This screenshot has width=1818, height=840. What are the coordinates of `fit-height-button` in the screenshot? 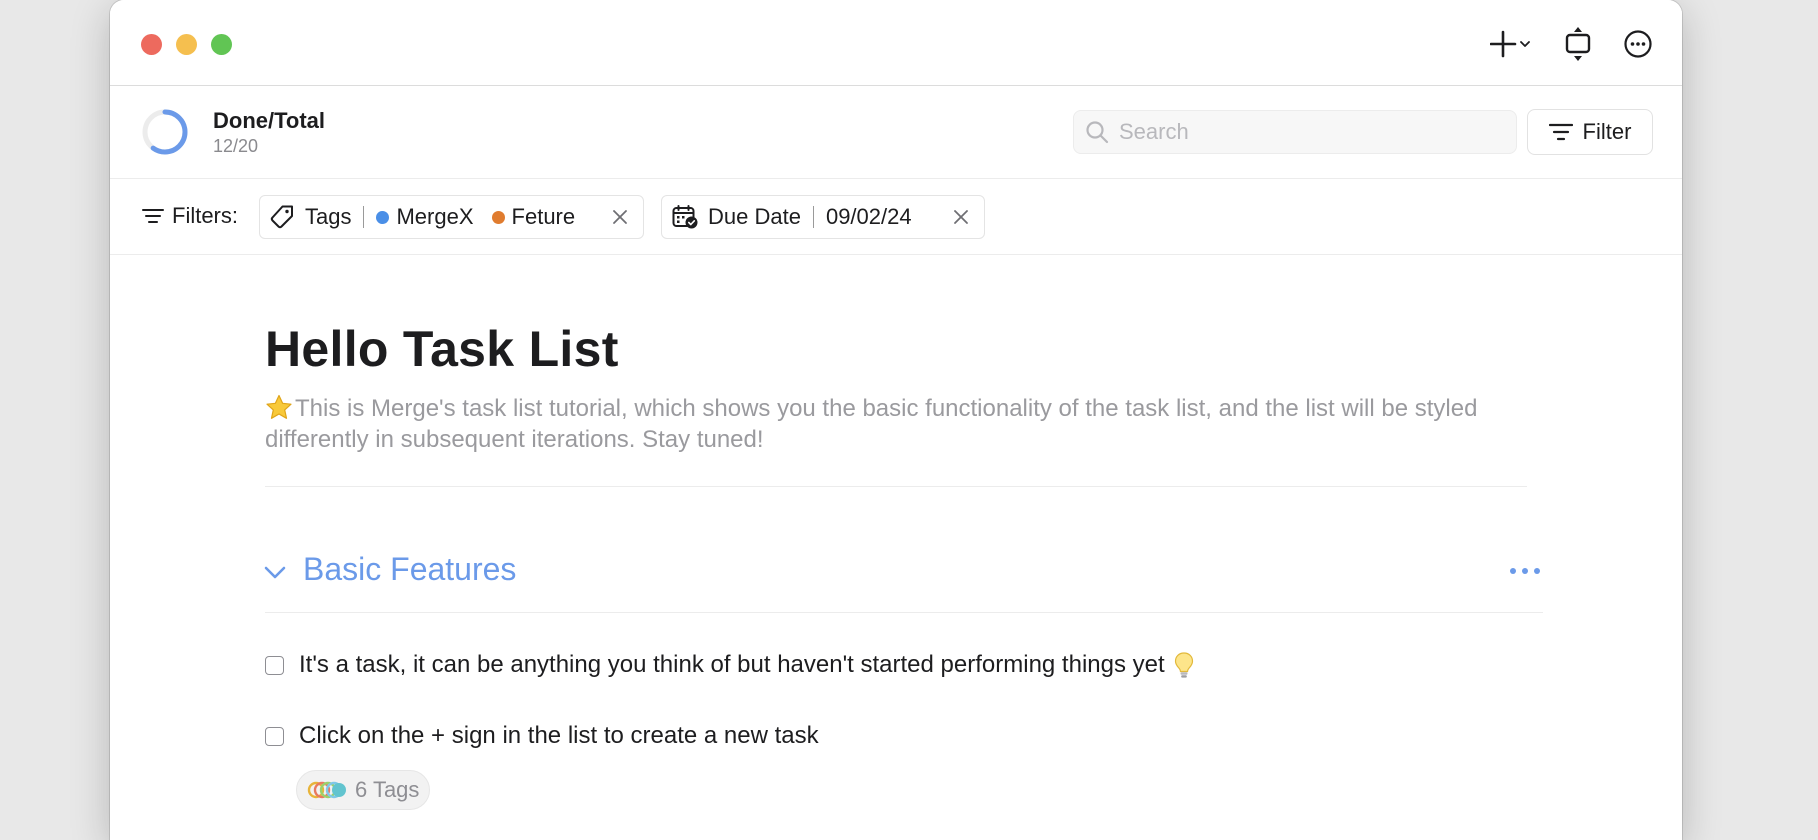 It's located at (1578, 44).